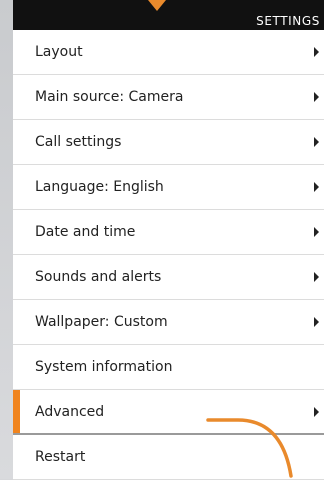 The image size is (324, 480). Describe the element at coordinates (101, 322) in the screenshot. I see `menu-item-label: Wallpaper: Custom` at that location.